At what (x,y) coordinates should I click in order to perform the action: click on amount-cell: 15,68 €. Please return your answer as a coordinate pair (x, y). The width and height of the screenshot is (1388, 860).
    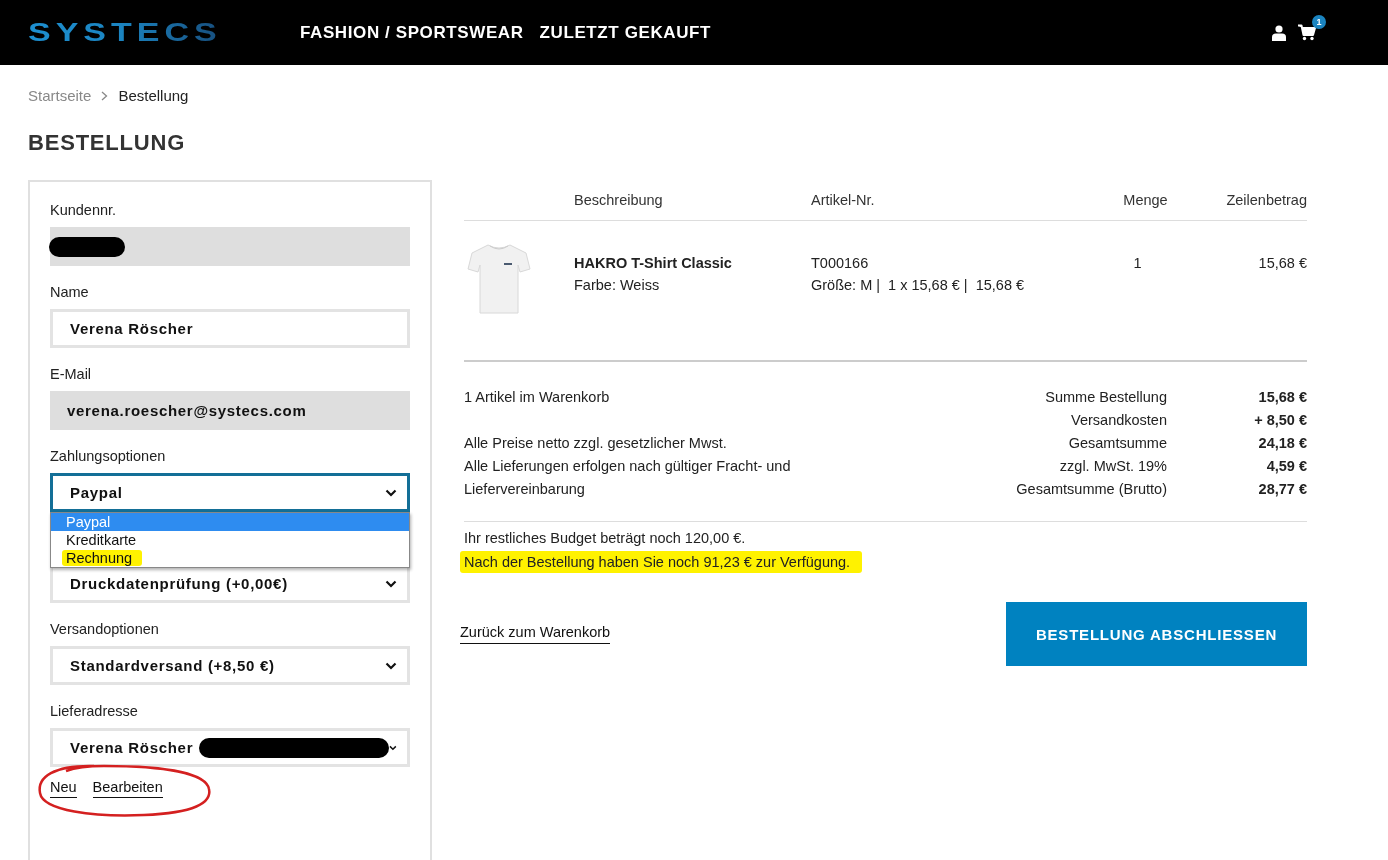
    Looking at the image, I should click on (1282, 263).